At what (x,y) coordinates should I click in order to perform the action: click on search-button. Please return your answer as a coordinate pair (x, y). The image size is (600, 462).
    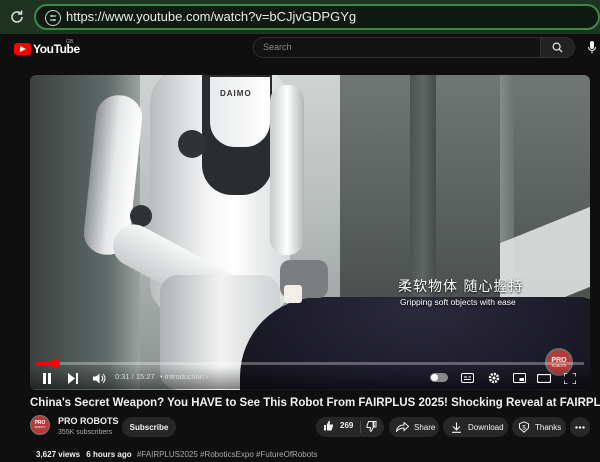
    Looking at the image, I should click on (558, 47).